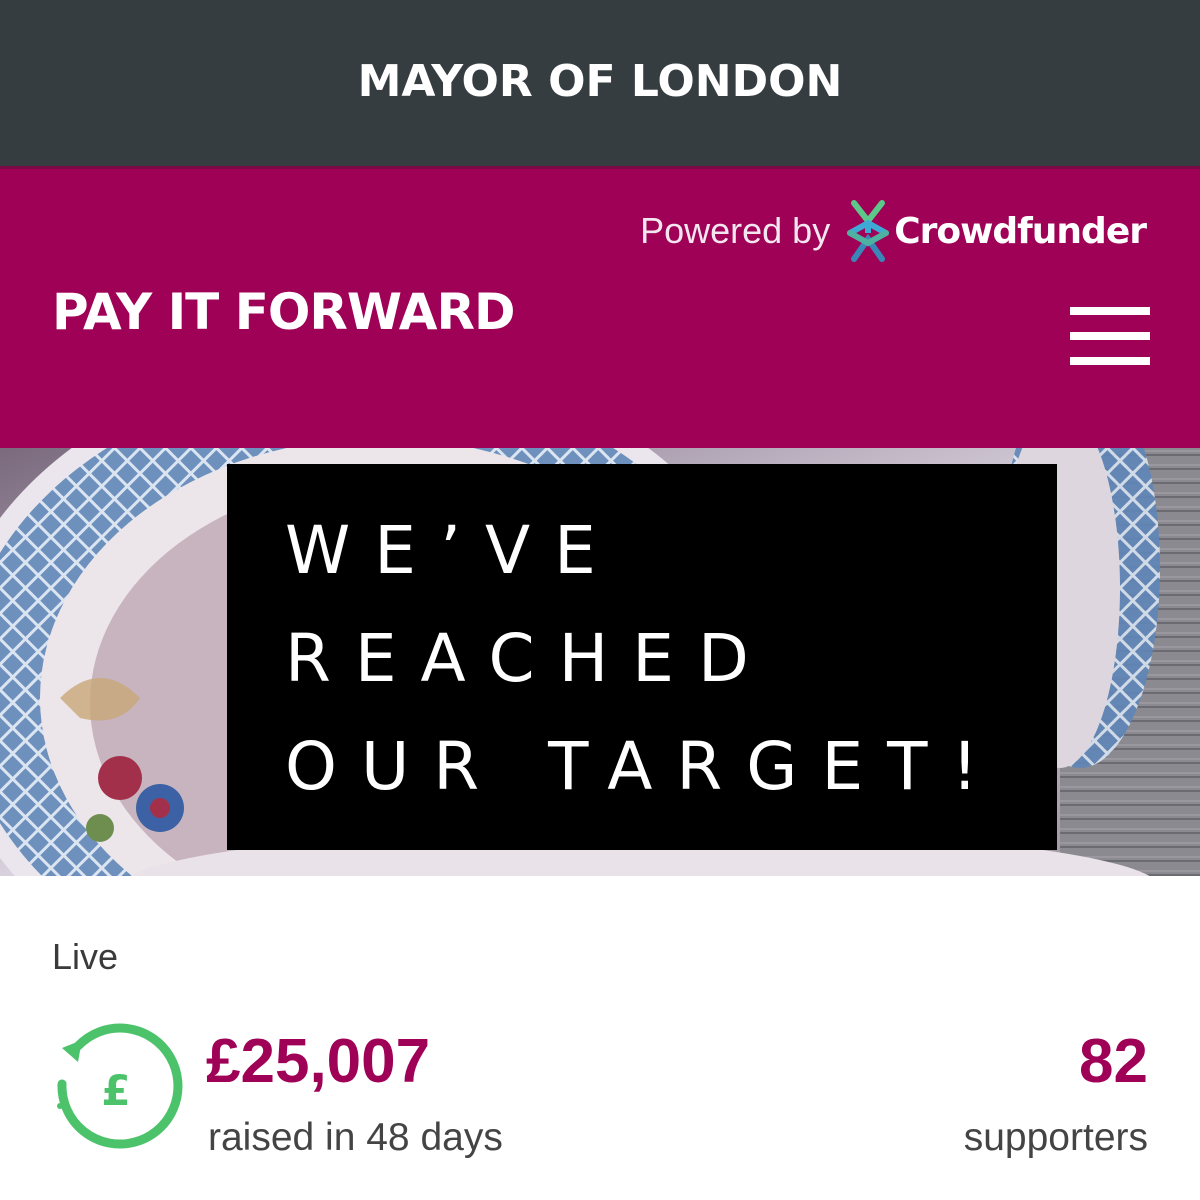 The image size is (1200, 1200). Describe the element at coordinates (85, 956) in the screenshot. I see `campaign-status: Live` at that location.